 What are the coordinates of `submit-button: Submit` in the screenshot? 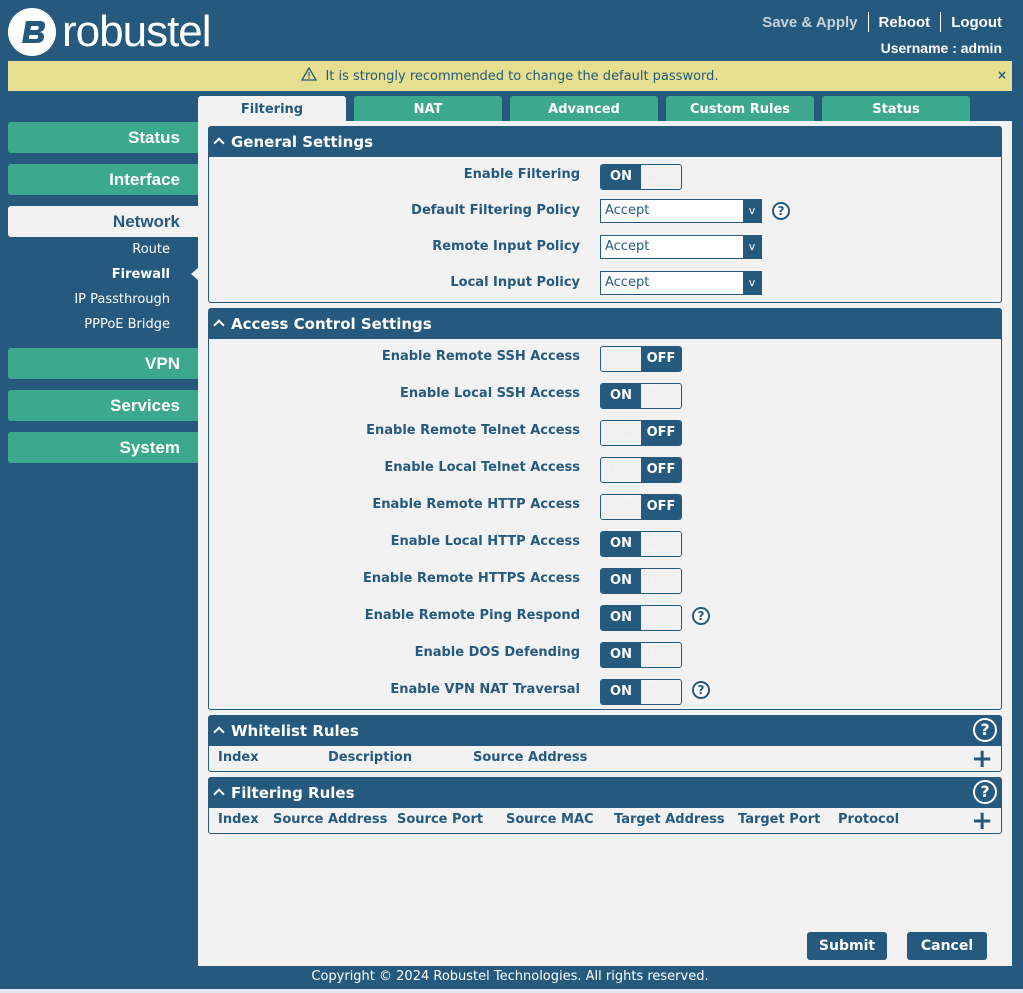 It's located at (847, 946).